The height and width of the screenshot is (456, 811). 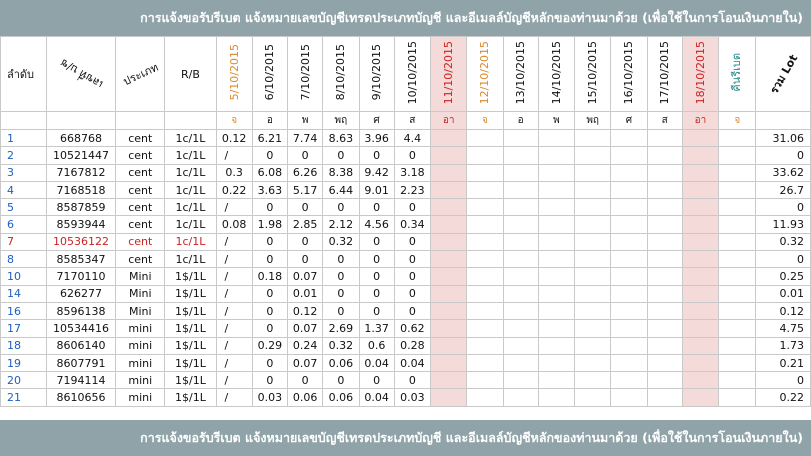 I want to click on row-number: 6, so click(x=23, y=224).